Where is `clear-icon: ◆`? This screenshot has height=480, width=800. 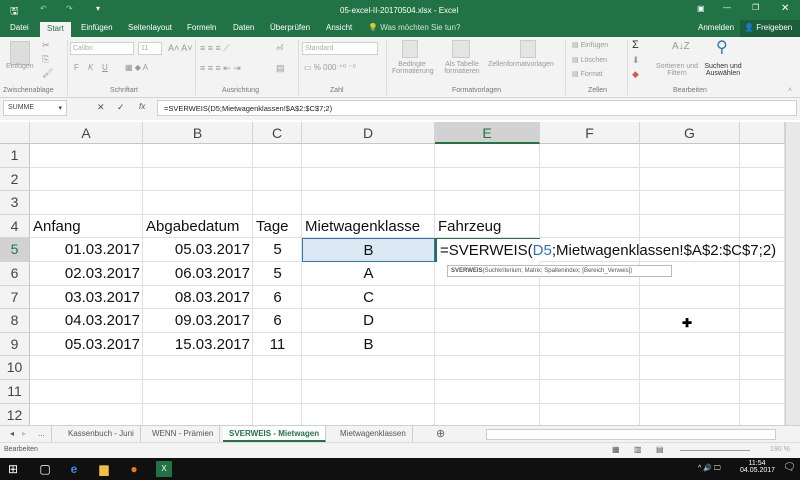 clear-icon: ◆ is located at coordinates (635, 74).